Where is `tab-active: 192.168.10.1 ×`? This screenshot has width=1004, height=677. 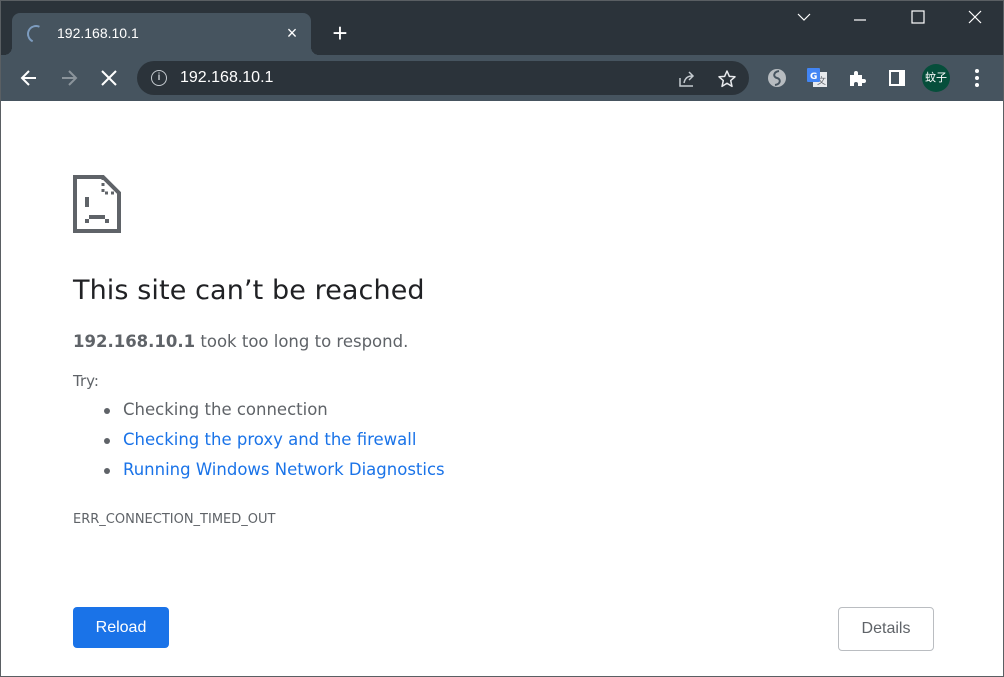
tab-active: 192.168.10.1 × is located at coordinates (161, 34).